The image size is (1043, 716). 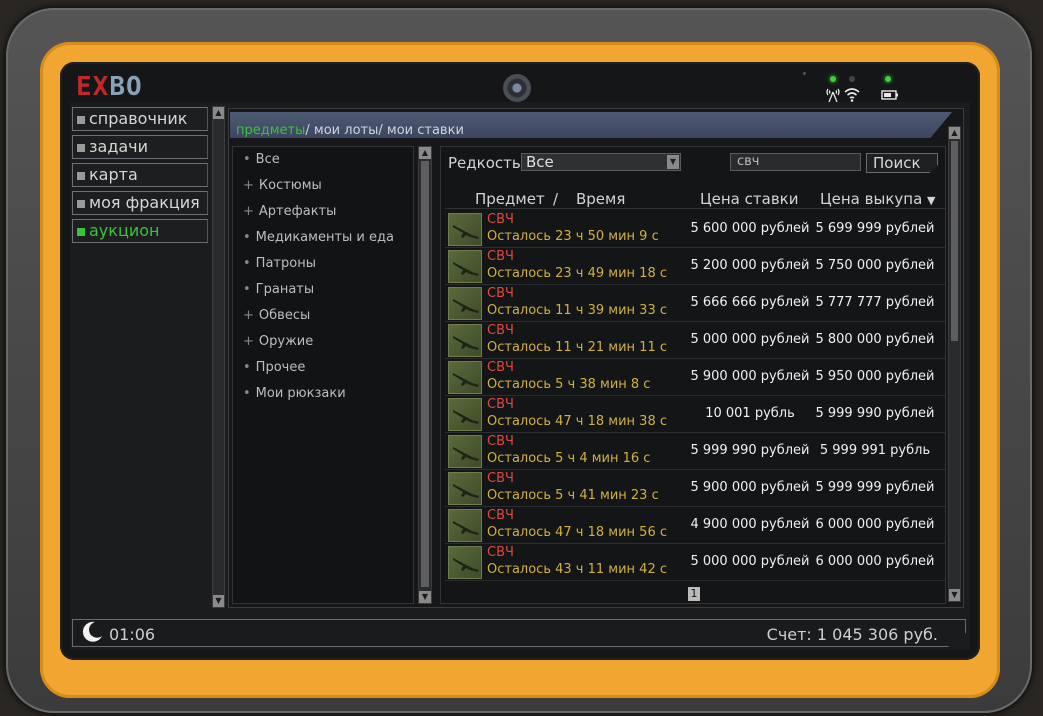 I want to click on rarity-select: Все ▼, so click(x=601, y=162).